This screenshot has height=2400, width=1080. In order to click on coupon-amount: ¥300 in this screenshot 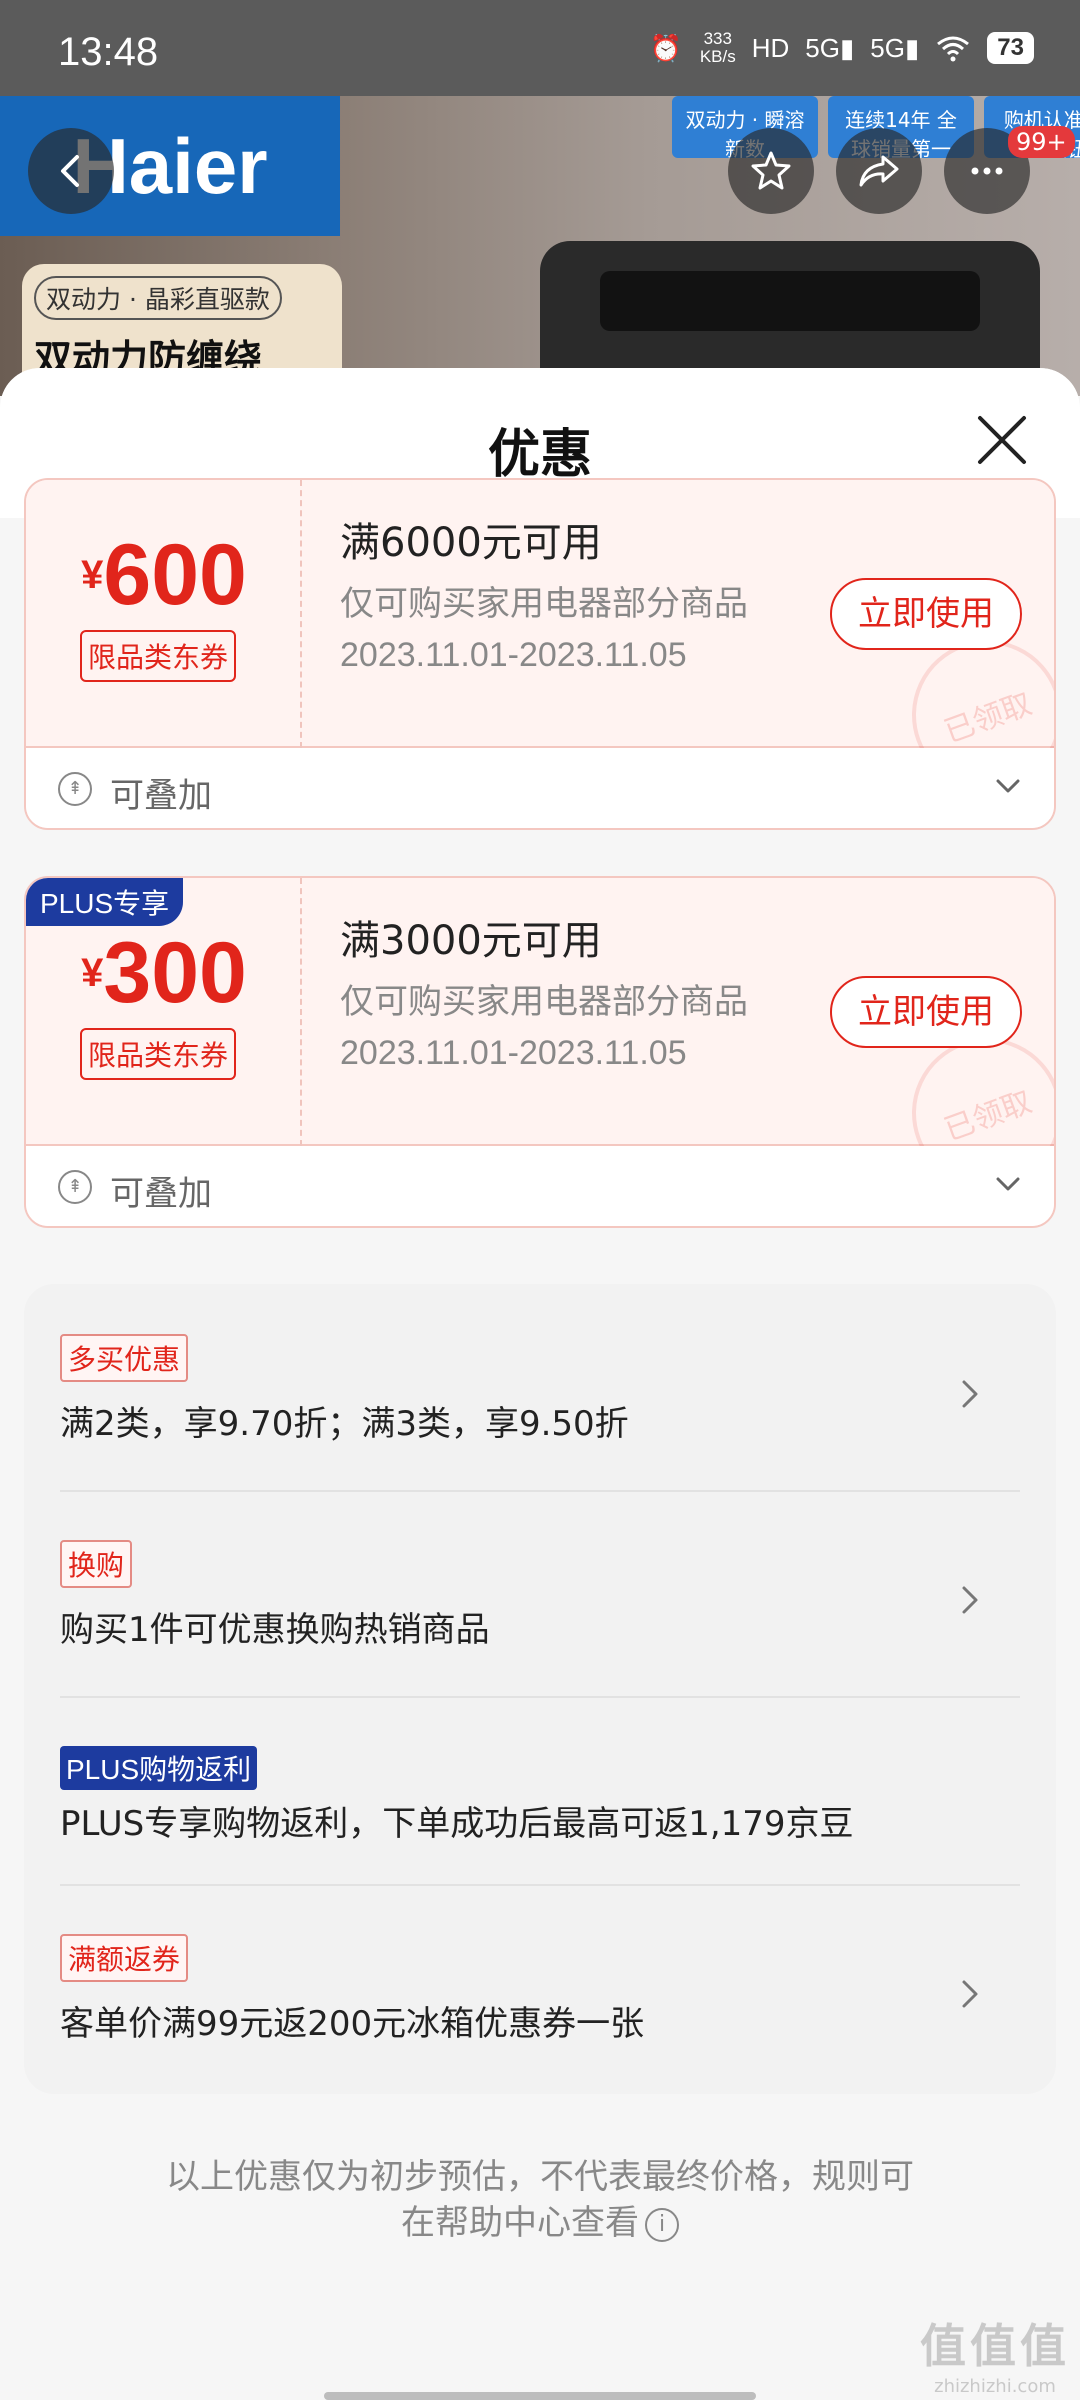, I will do `click(164, 973)`.